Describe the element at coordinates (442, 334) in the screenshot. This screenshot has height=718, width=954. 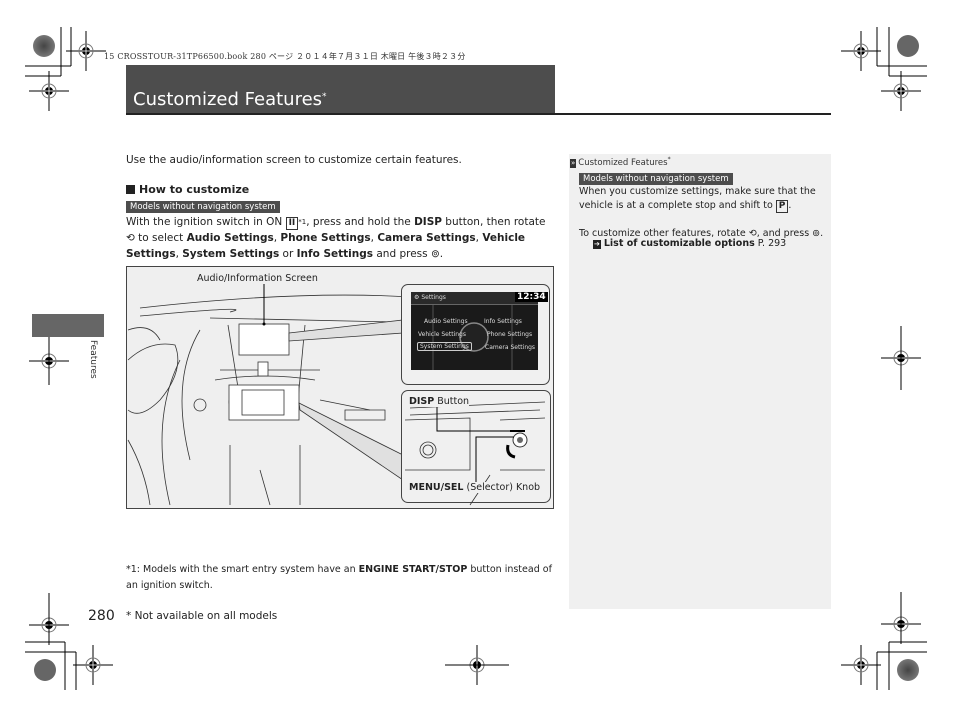
I see `screen-menu-item: Vehicle Settings` at that location.